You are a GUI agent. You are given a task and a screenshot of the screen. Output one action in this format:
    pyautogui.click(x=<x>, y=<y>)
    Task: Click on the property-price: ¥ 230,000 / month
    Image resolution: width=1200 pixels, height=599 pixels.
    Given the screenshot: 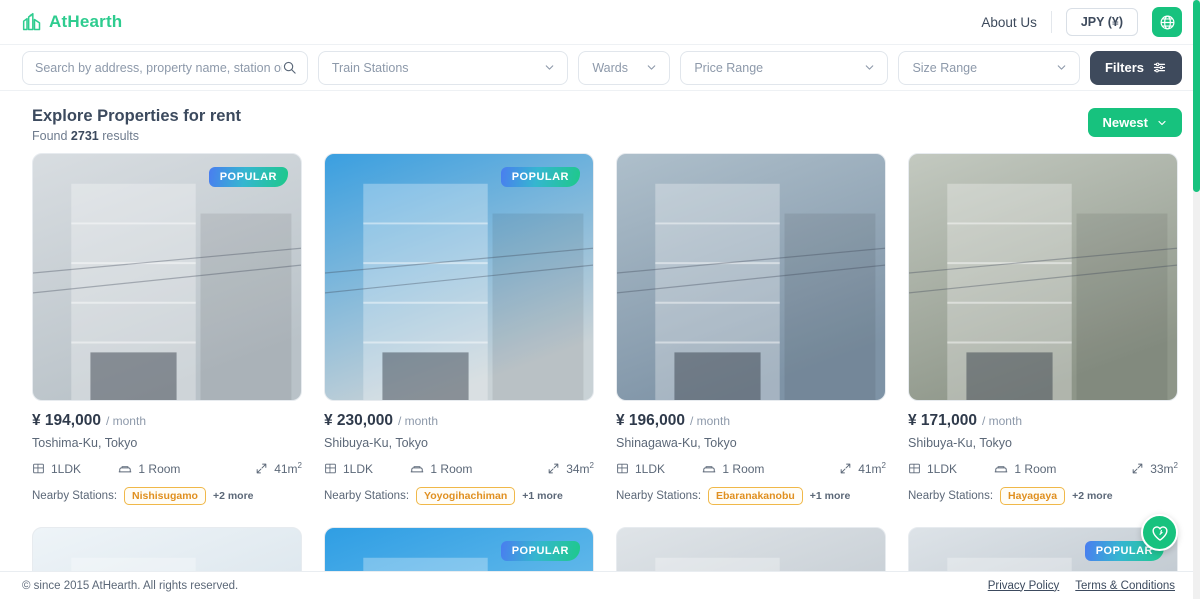 What is the action you would take?
    pyautogui.click(x=459, y=421)
    